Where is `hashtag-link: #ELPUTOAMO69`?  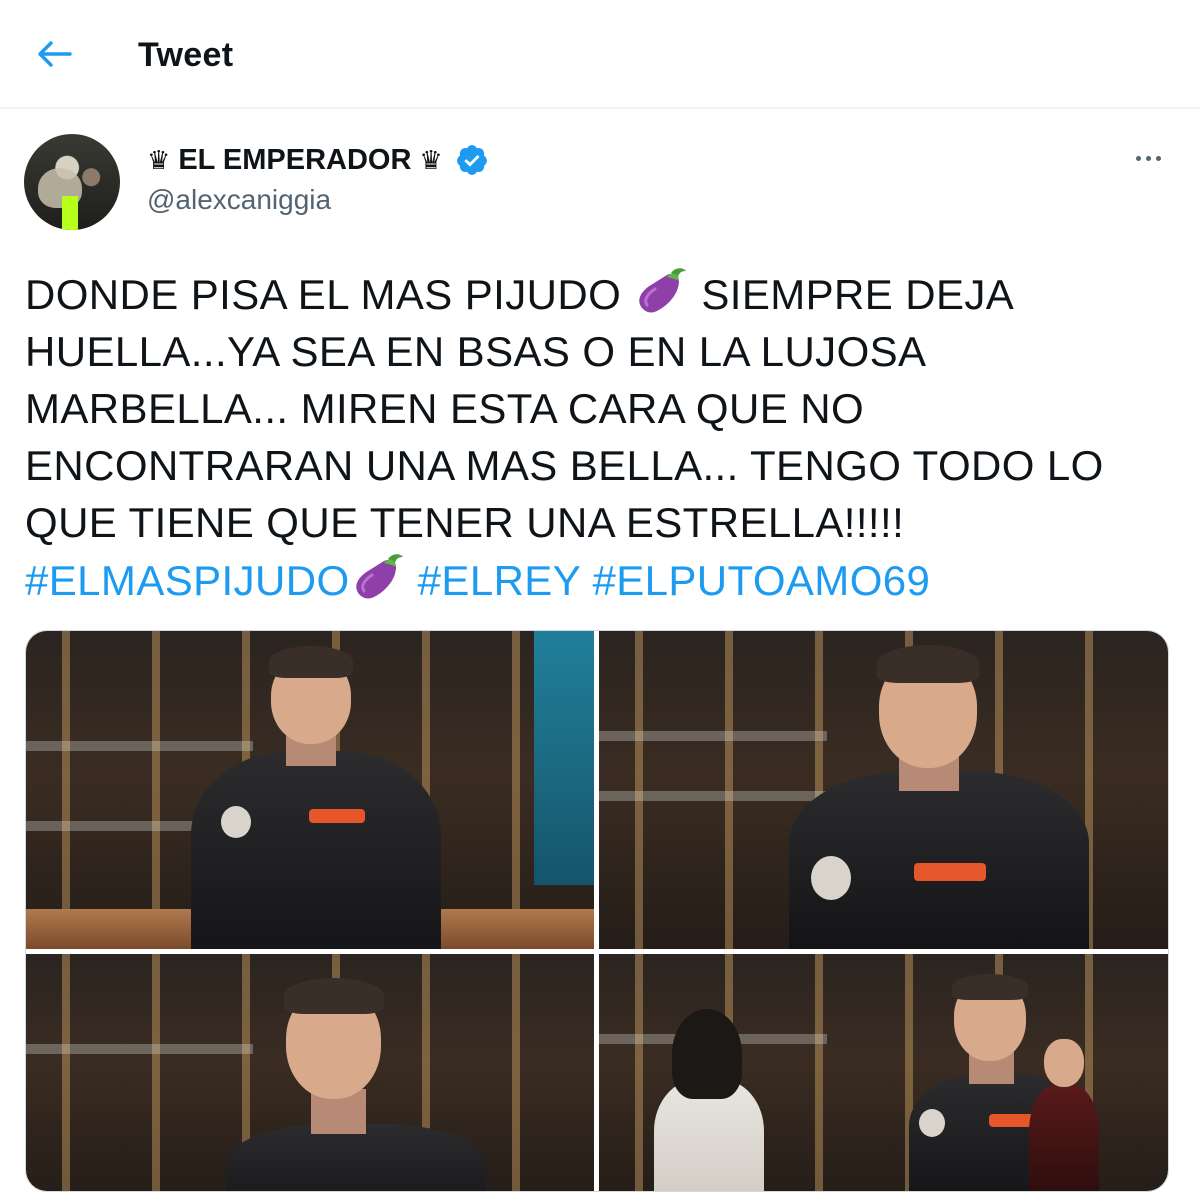
hashtag-link: #ELPUTOAMO69 is located at coordinates (761, 580).